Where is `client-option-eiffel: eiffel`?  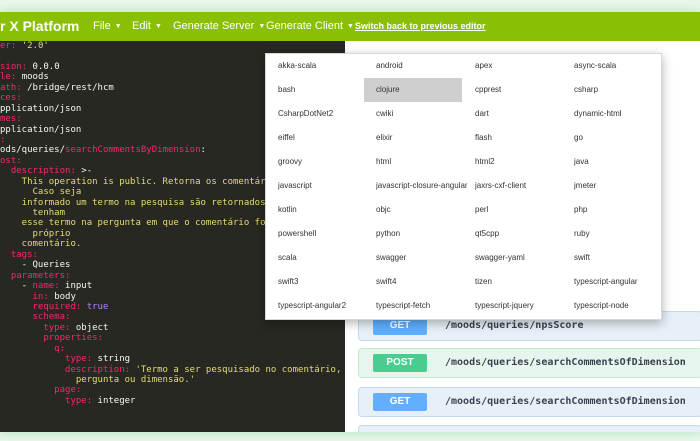
client-option-eiffel: eiffel is located at coordinates (327, 138).